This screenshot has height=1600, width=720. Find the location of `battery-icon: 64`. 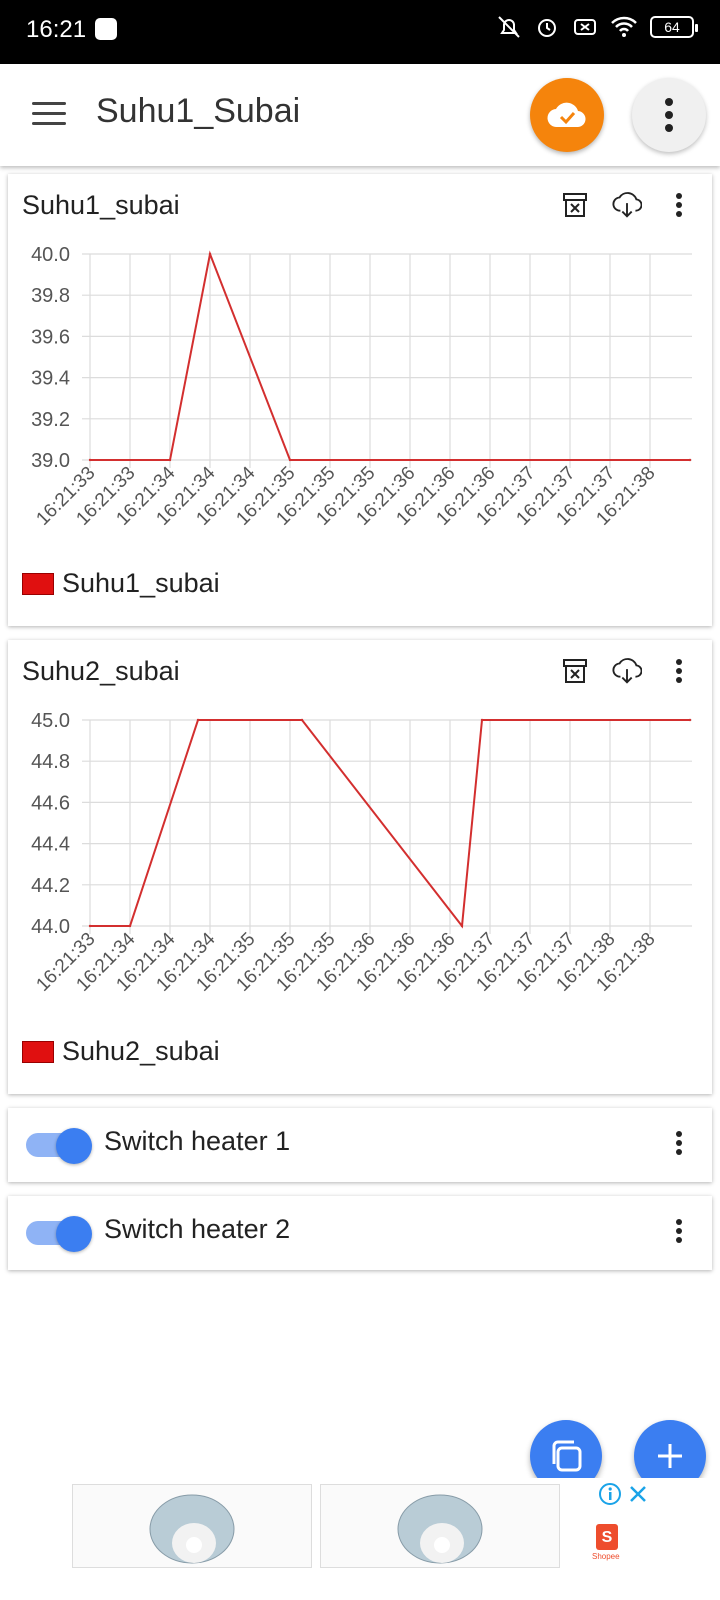

battery-icon: 64 is located at coordinates (674, 27).